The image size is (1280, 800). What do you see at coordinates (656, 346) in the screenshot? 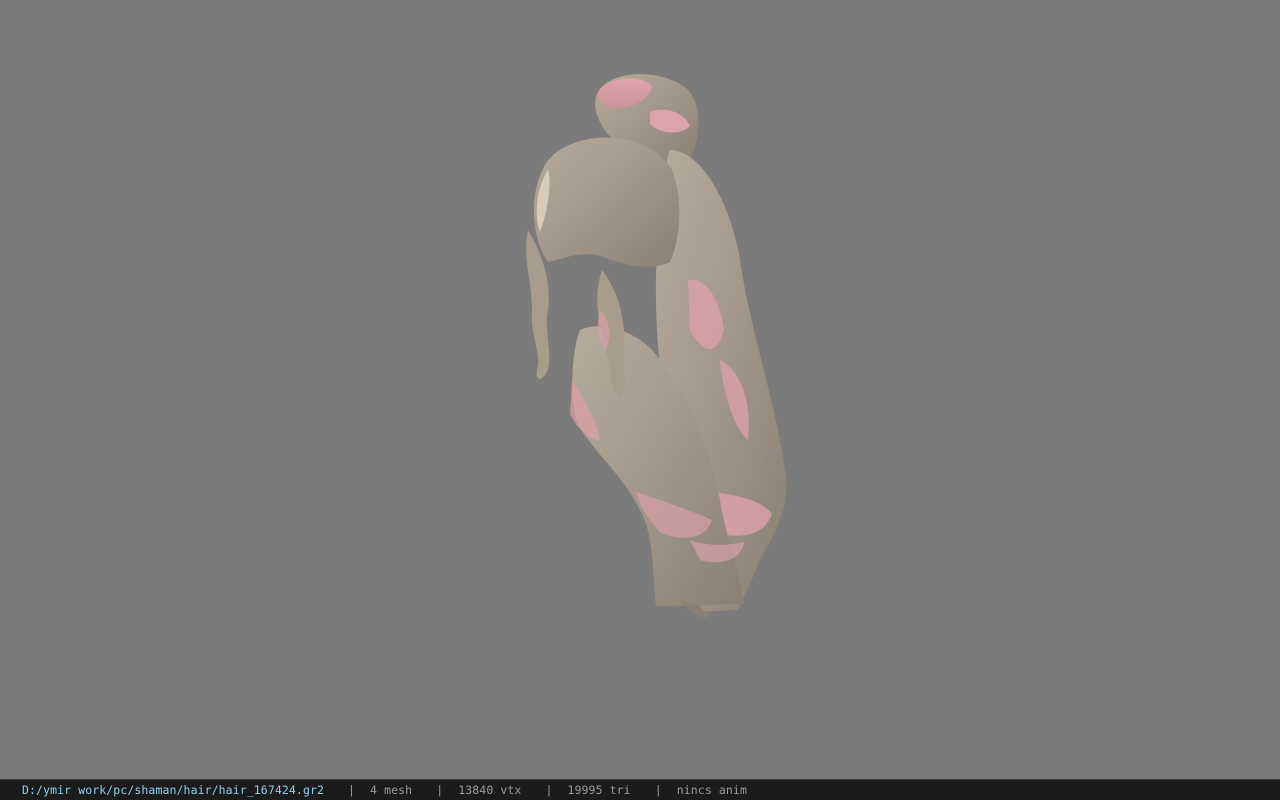
I see `hair-model` at bounding box center [656, 346].